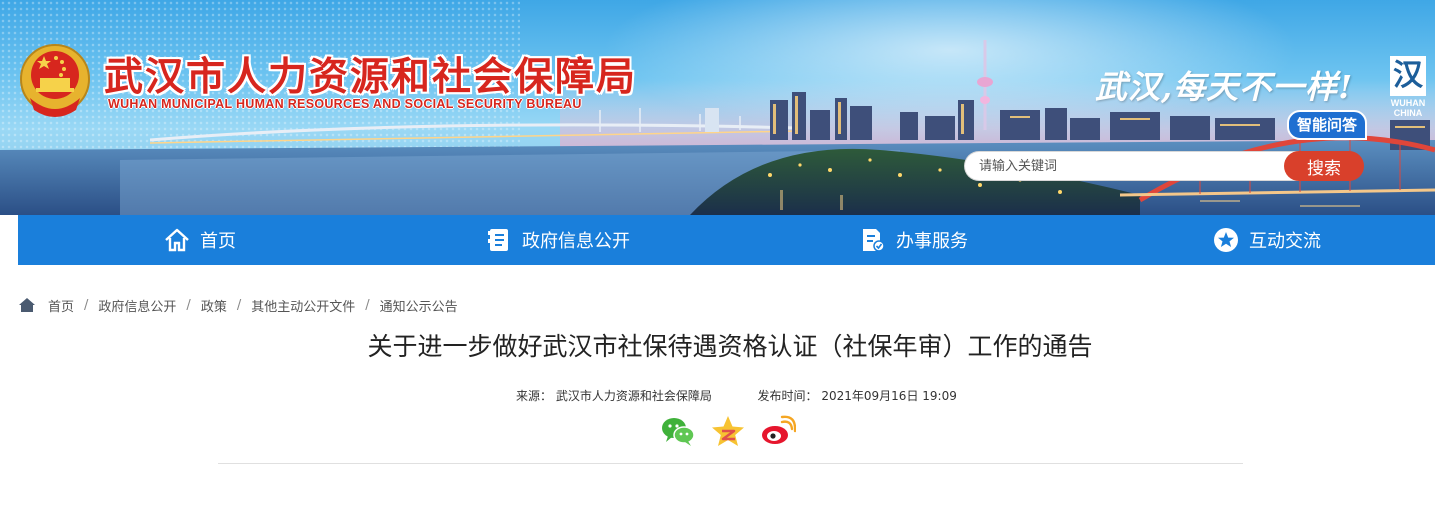  Describe the element at coordinates (1134, 166) in the screenshot. I see `search-input` at that location.